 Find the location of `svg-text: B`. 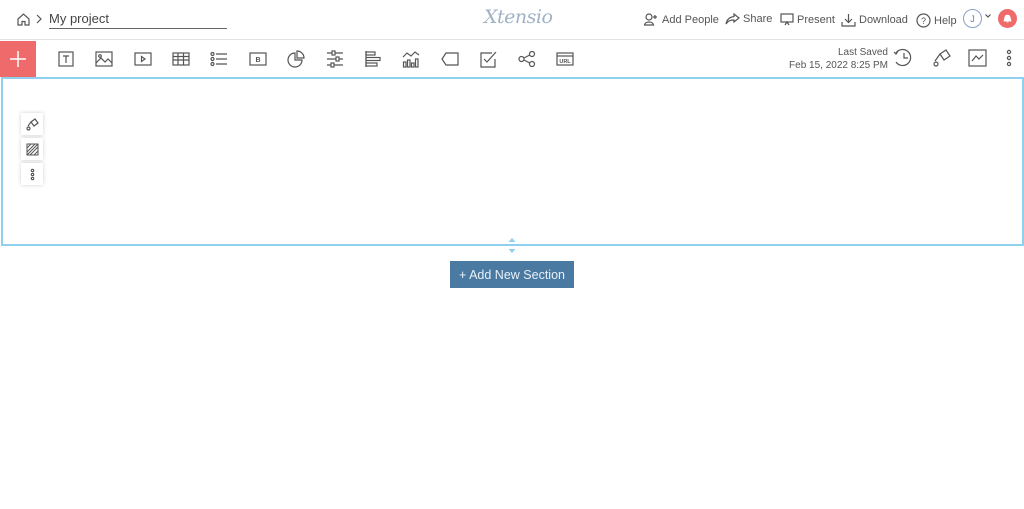

svg-text: B is located at coordinates (257, 60).